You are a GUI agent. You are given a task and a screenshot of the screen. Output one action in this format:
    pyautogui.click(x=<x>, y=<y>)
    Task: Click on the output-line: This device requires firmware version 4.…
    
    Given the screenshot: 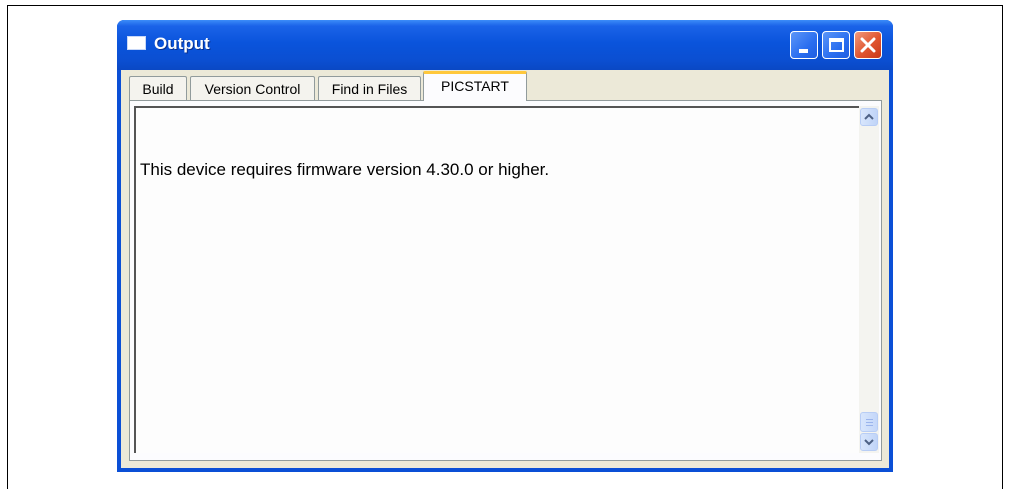 What is the action you would take?
    pyautogui.click(x=345, y=169)
    